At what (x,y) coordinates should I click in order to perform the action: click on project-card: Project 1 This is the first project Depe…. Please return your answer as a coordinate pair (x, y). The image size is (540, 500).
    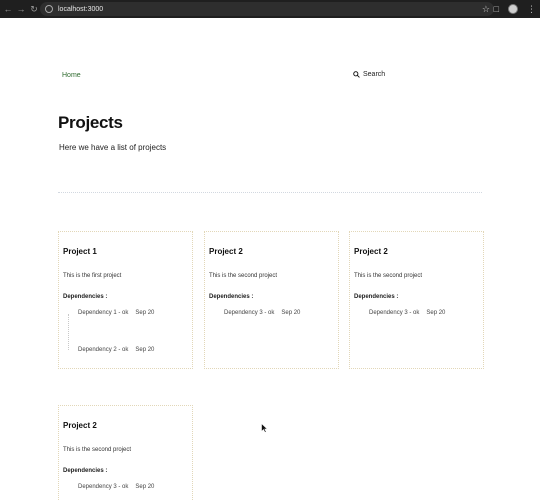
    Looking at the image, I should click on (125, 300).